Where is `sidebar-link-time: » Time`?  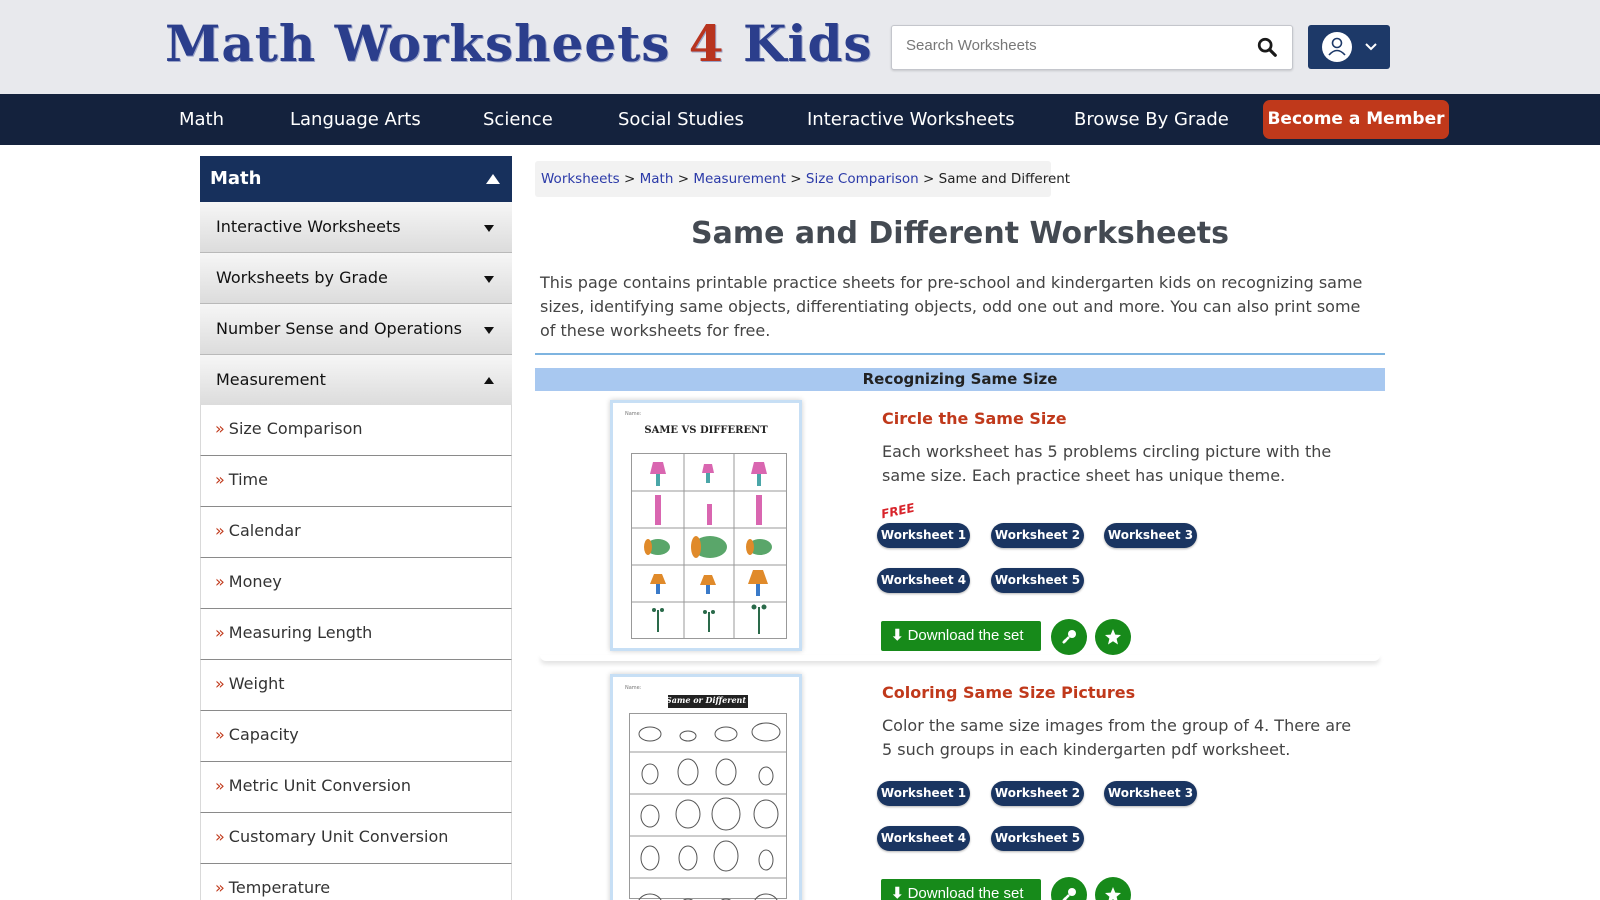
sidebar-link-time: » Time is located at coordinates (356, 481).